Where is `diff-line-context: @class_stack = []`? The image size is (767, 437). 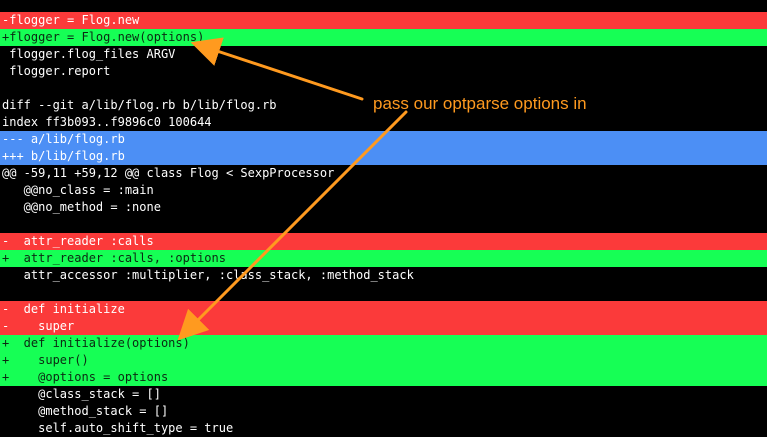 diff-line-context: @class_stack = [] is located at coordinates (81, 394).